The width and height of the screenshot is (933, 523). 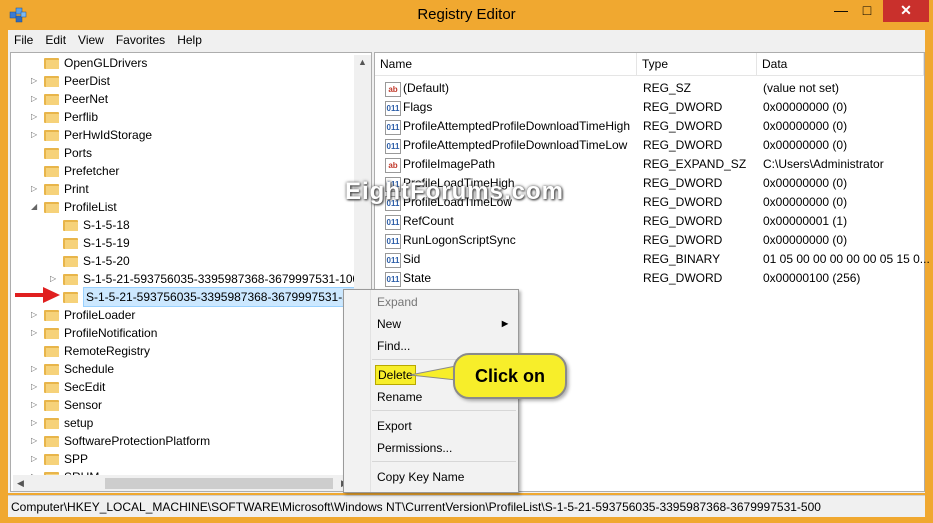 I want to click on column-header-type: Type, so click(x=697, y=64).